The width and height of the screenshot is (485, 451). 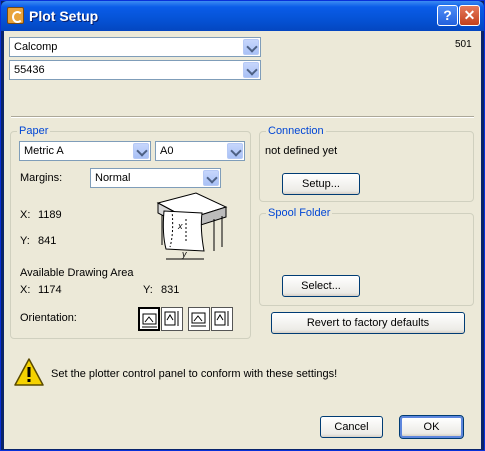 I want to click on warning-icon, so click(x=29, y=372).